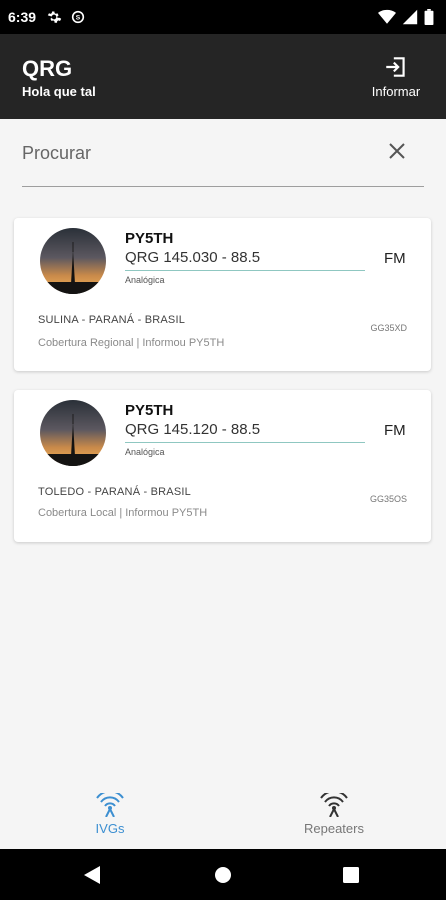 The image size is (446, 900). I want to click on tab-ivgs: IVGs, so click(110, 814).